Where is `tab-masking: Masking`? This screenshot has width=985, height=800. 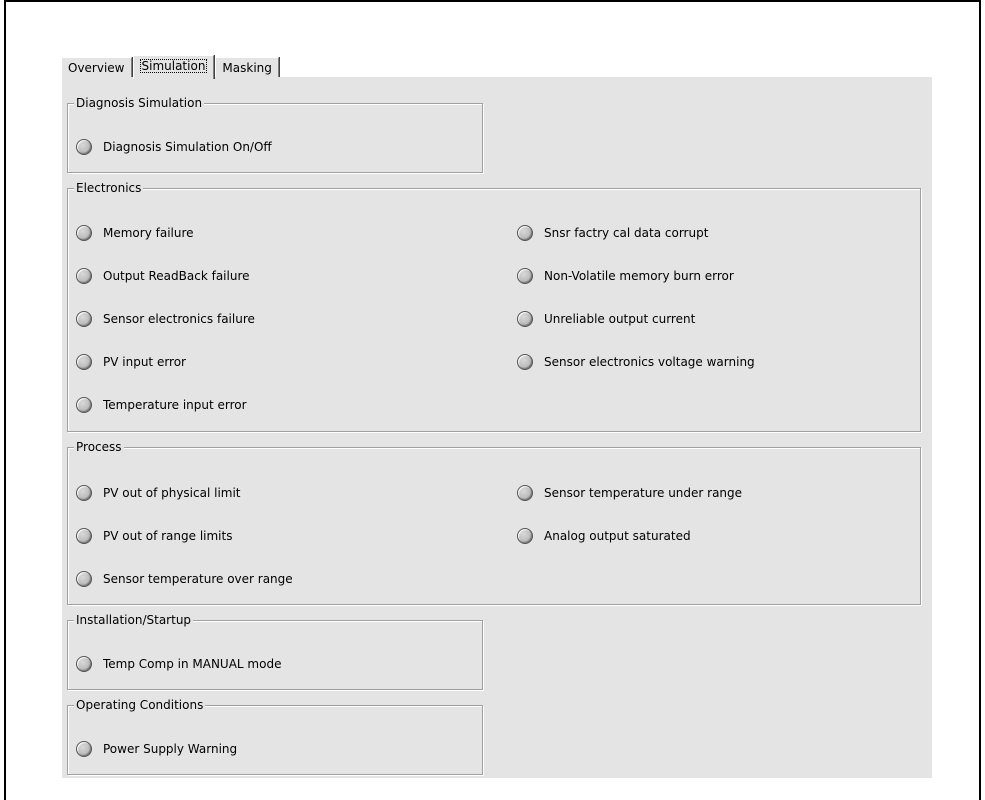
tab-masking: Masking is located at coordinates (247, 67).